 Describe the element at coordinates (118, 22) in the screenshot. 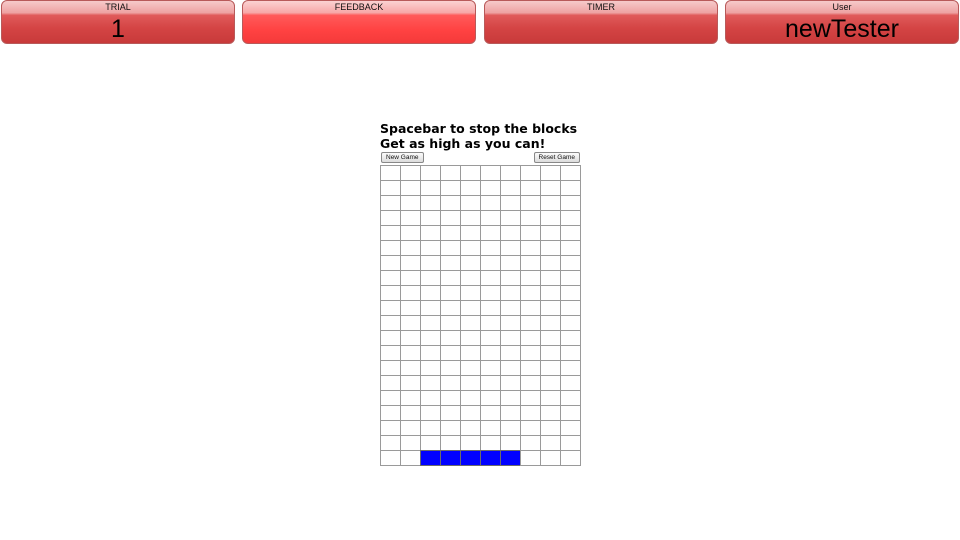

I see `trial-panel: TRIAL 1` at that location.